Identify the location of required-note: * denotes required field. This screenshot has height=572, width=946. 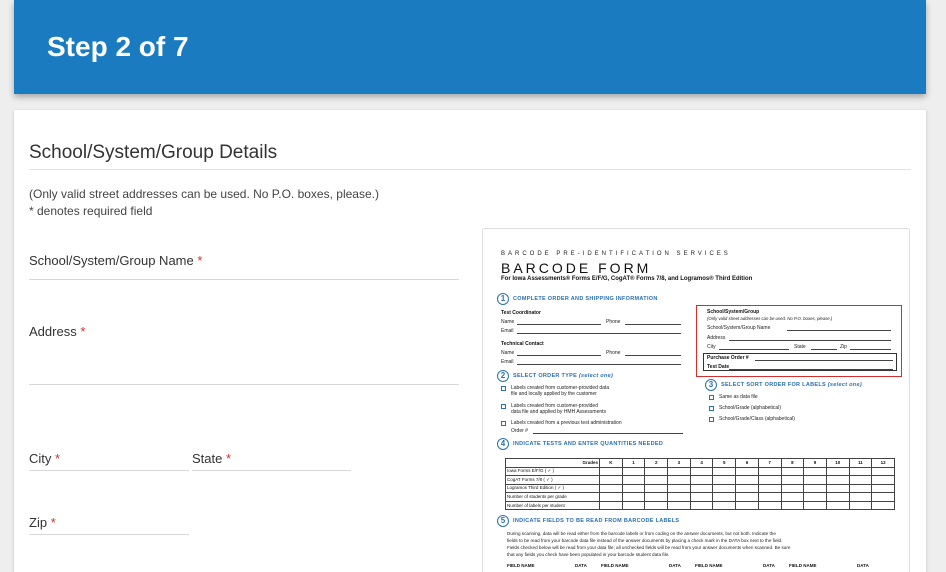
(91, 211).